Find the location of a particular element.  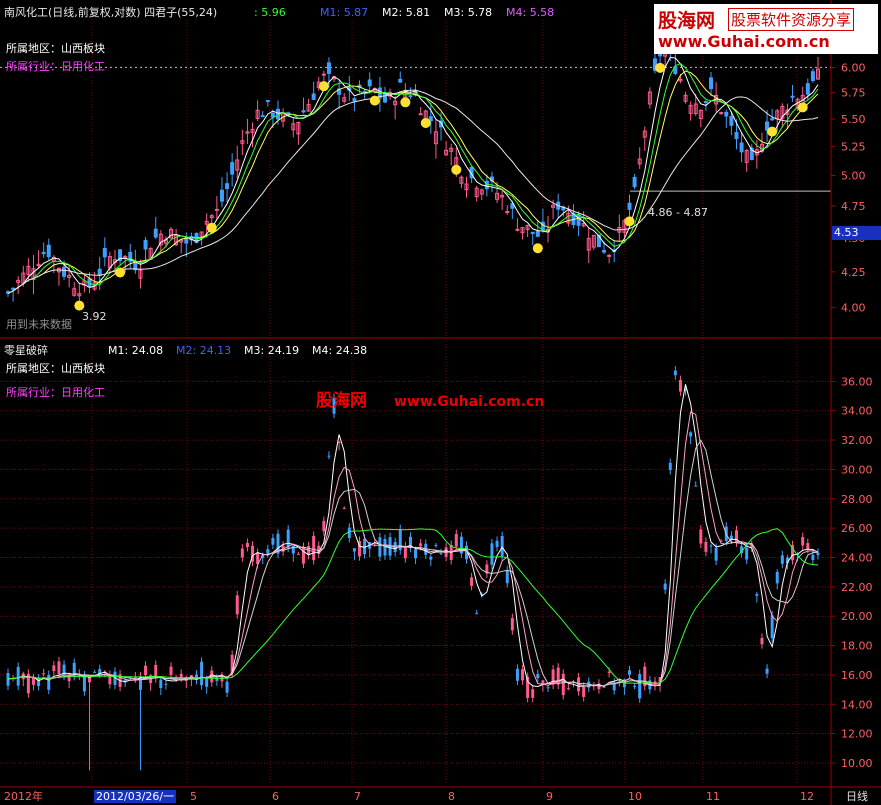

bottom-m4: M4: 24.38 is located at coordinates (340, 350).